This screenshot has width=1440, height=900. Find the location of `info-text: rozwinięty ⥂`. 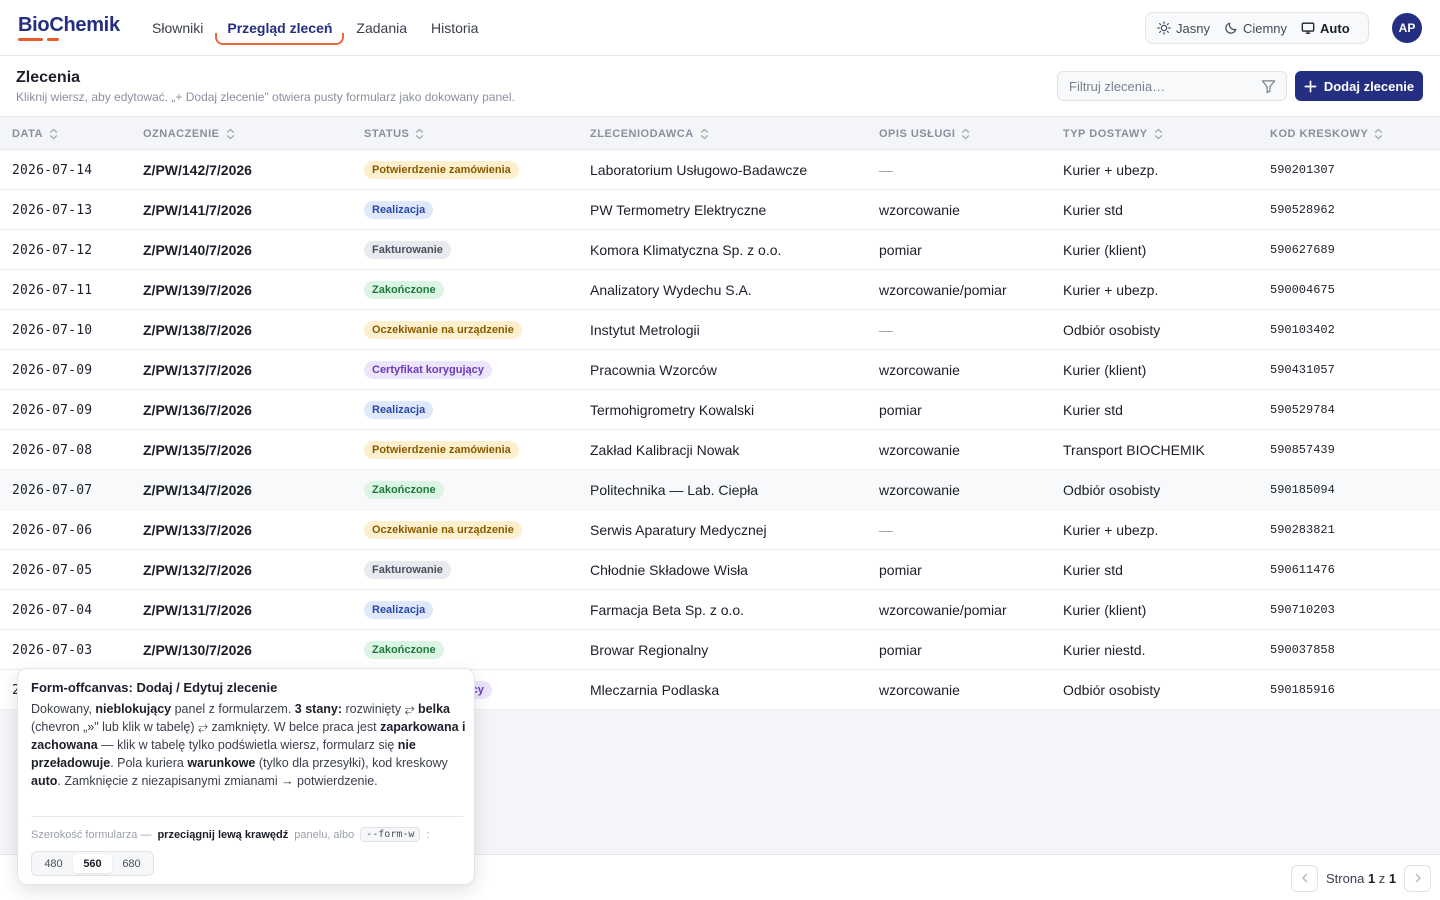

info-text: rozwinięty ⥂ is located at coordinates (380, 709).